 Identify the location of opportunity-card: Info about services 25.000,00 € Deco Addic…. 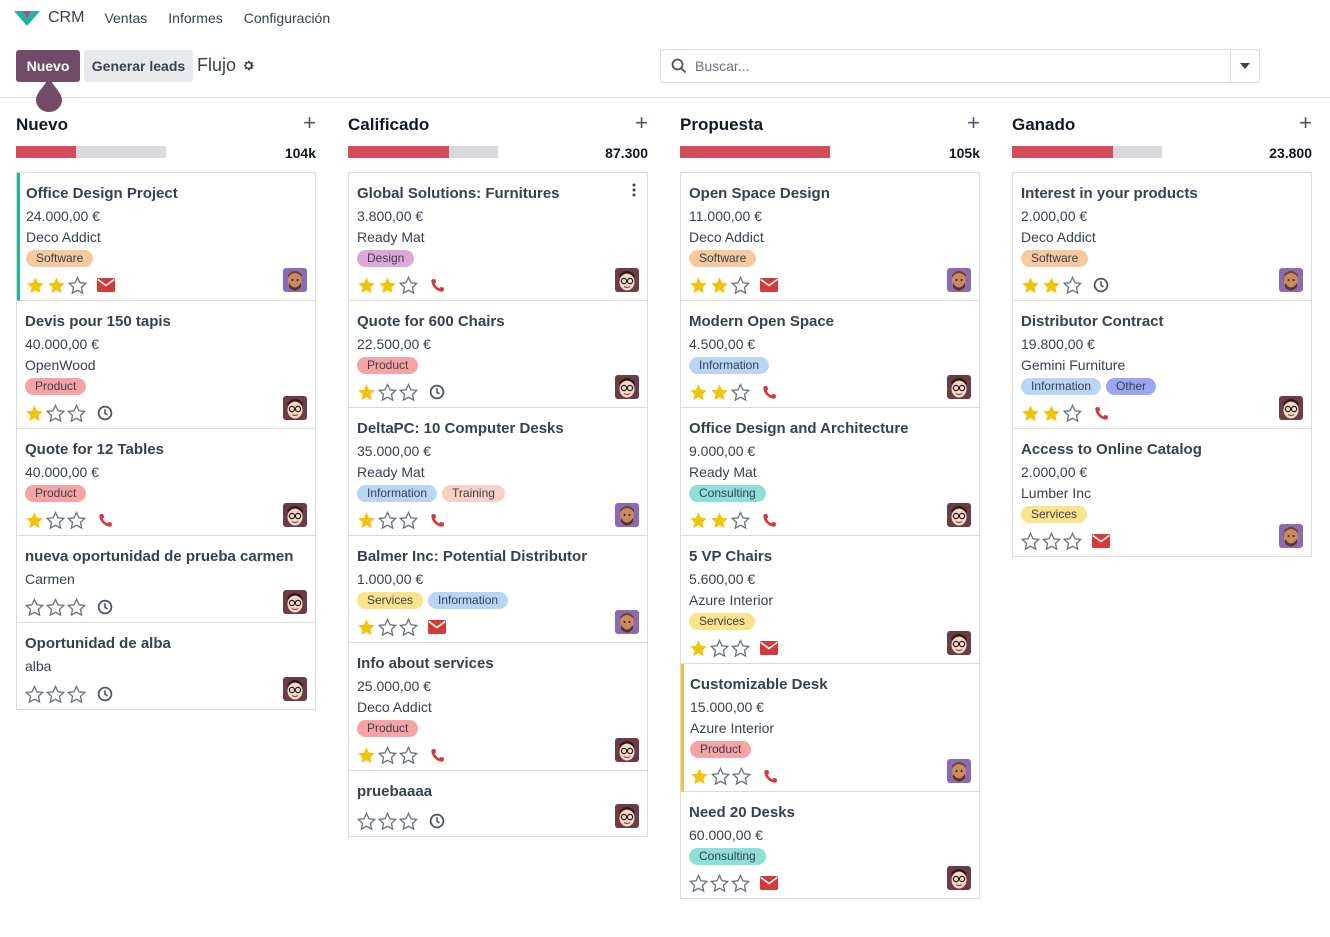
(498, 707).